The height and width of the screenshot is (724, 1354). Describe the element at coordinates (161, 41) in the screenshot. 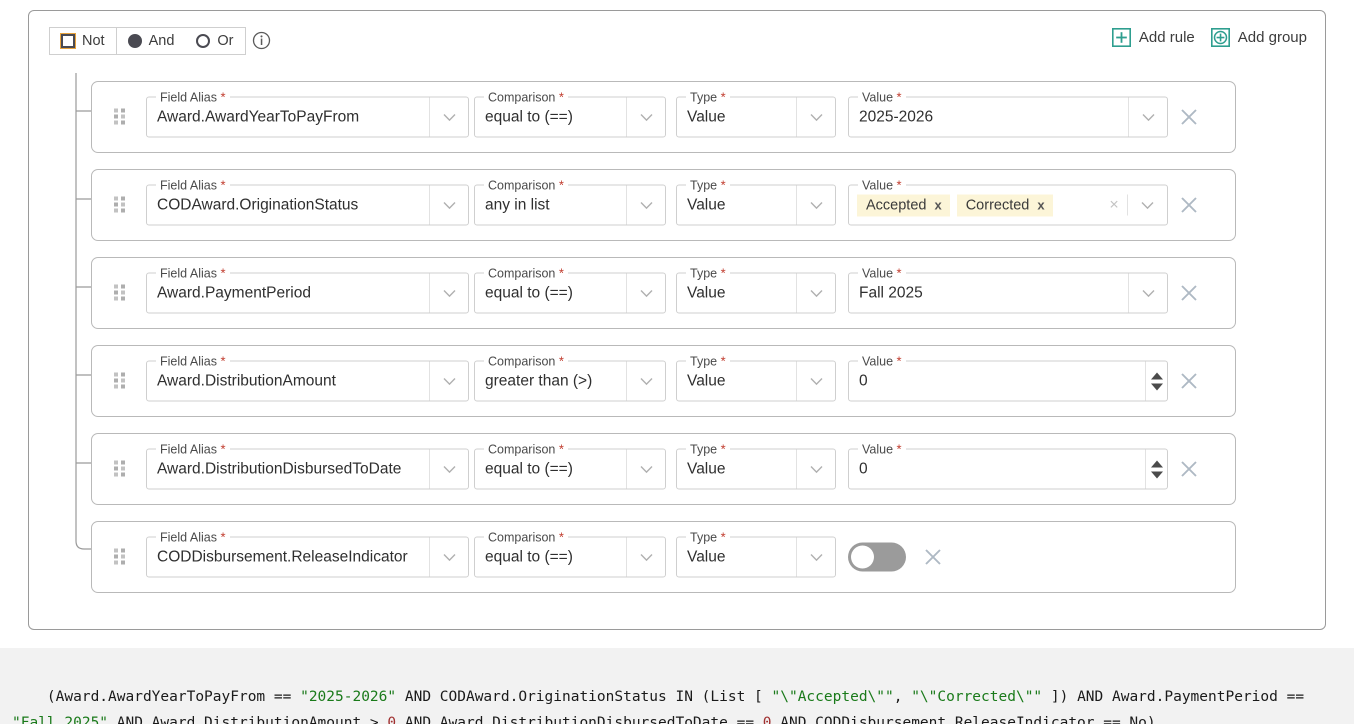

I see `and-label: And` at that location.